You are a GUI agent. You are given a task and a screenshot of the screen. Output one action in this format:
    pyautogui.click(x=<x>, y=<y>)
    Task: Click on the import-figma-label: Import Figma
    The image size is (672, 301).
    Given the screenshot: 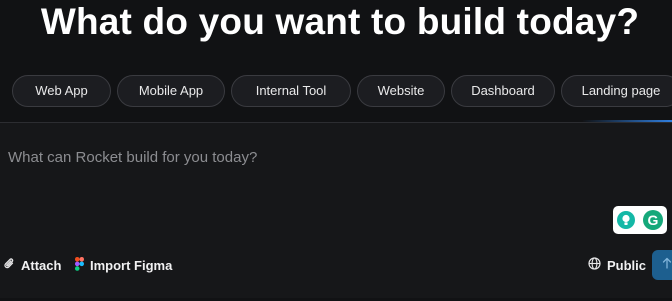 What is the action you would take?
    pyautogui.click(x=131, y=265)
    